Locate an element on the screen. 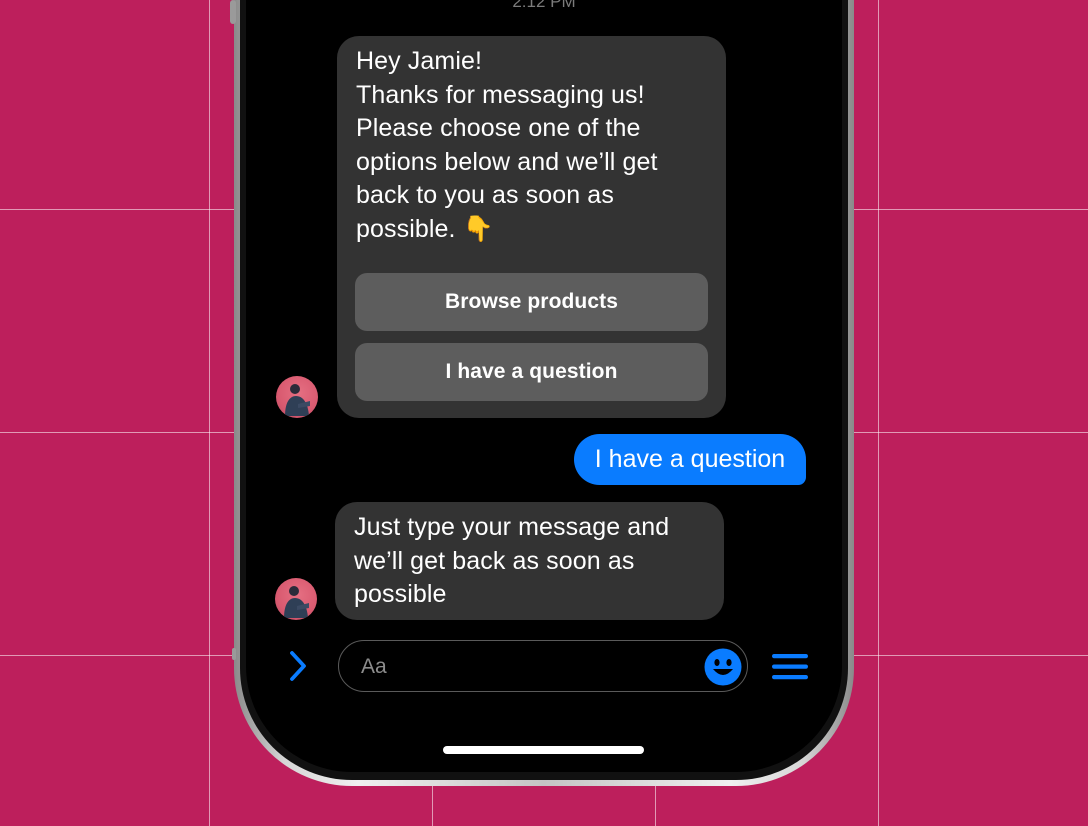 The height and width of the screenshot is (826, 1088). message-composer is located at coordinates (543, 666).